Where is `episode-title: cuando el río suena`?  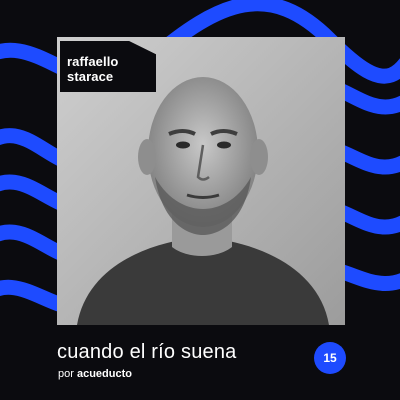
episode-title: cuando el río suena is located at coordinates (147, 352).